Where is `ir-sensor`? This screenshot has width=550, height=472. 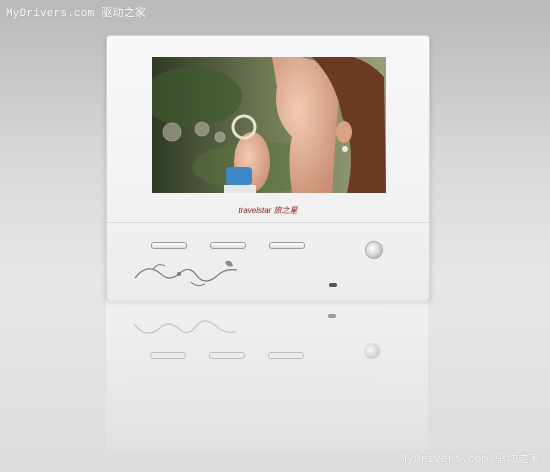 ir-sensor is located at coordinates (333, 285).